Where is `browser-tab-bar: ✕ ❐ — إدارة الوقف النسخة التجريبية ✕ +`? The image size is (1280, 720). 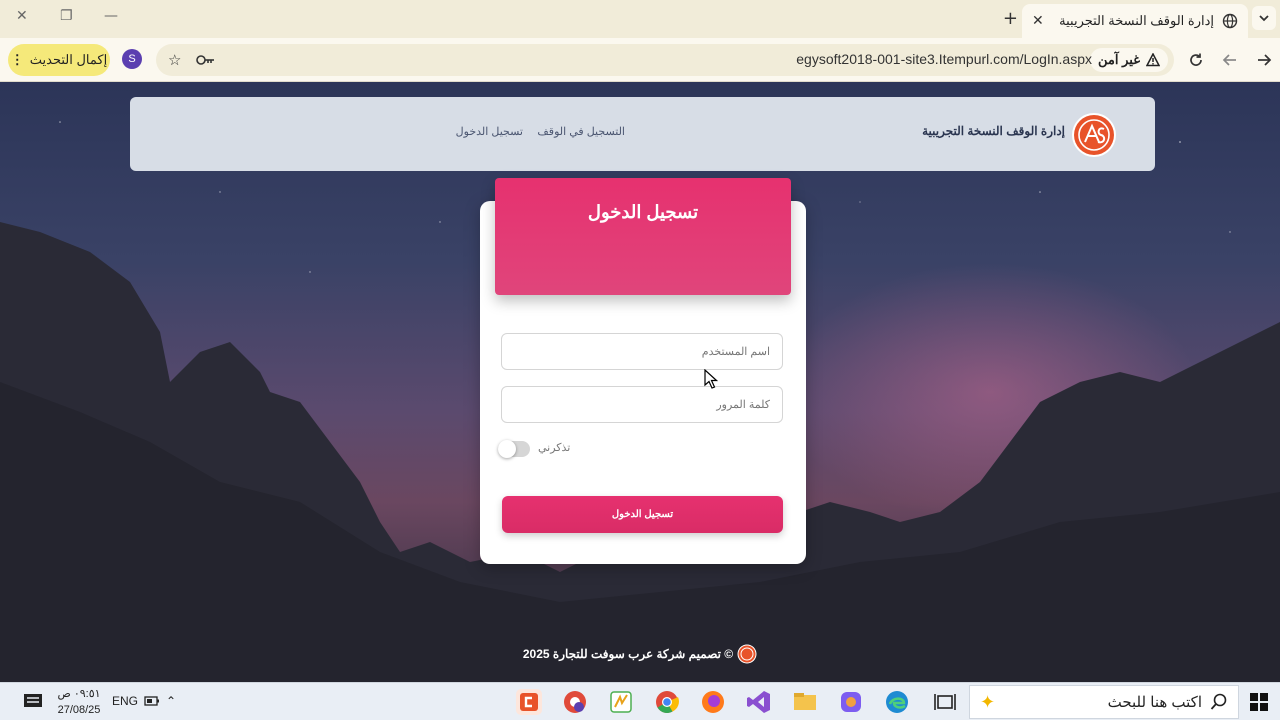 browser-tab-bar: ✕ ❐ — إدارة الوقف النسخة التجريبية ✕ + is located at coordinates (640, 19).